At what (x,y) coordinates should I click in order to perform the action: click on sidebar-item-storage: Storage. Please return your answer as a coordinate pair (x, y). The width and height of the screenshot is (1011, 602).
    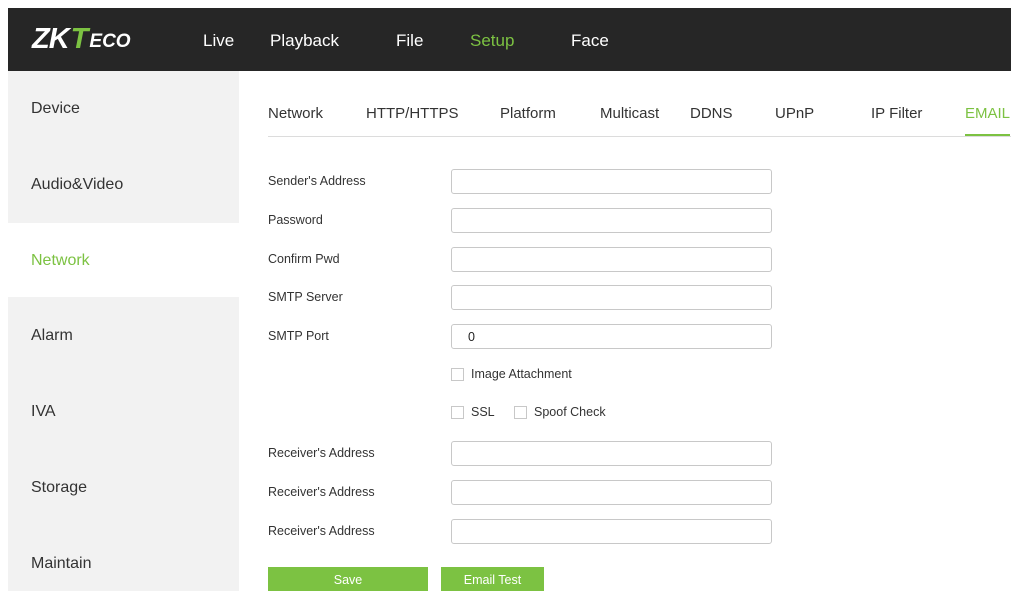
    Looking at the image, I should click on (123, 487).